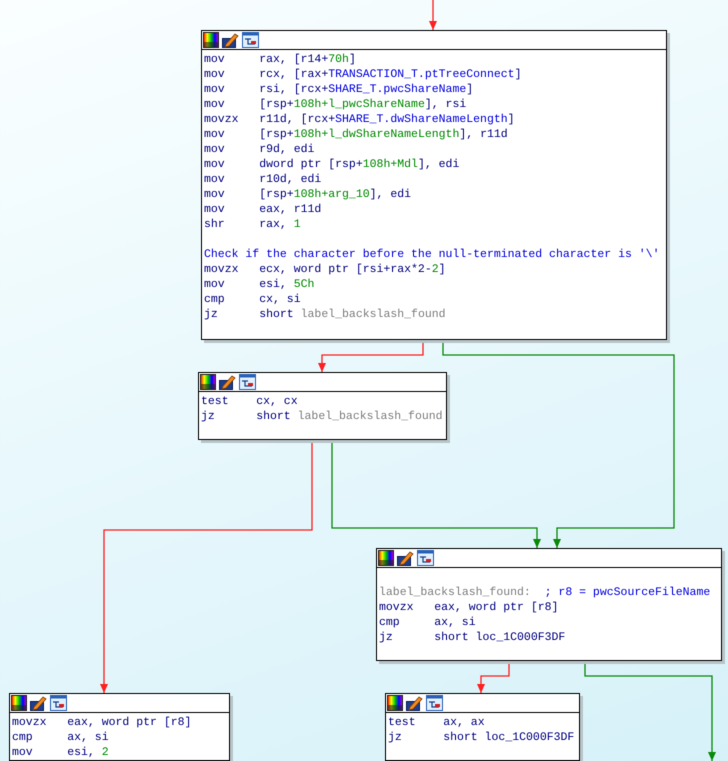  I want to click on operand: ax, ax, so click(464, 722).